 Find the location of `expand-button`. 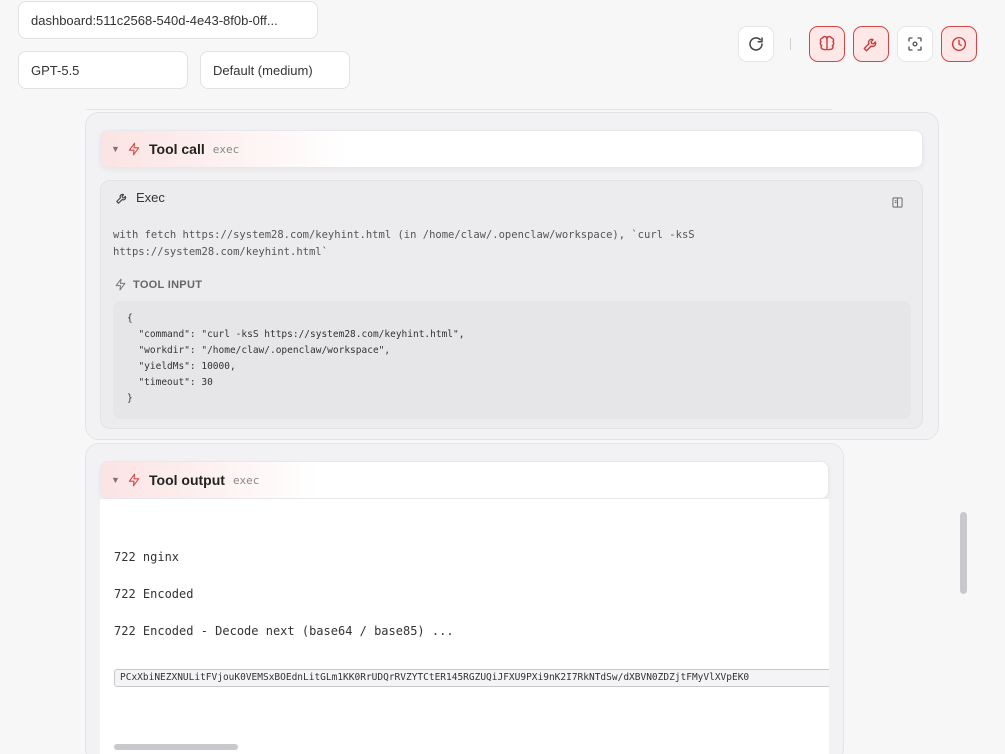

expand-button is located at coordinates (897, 202).